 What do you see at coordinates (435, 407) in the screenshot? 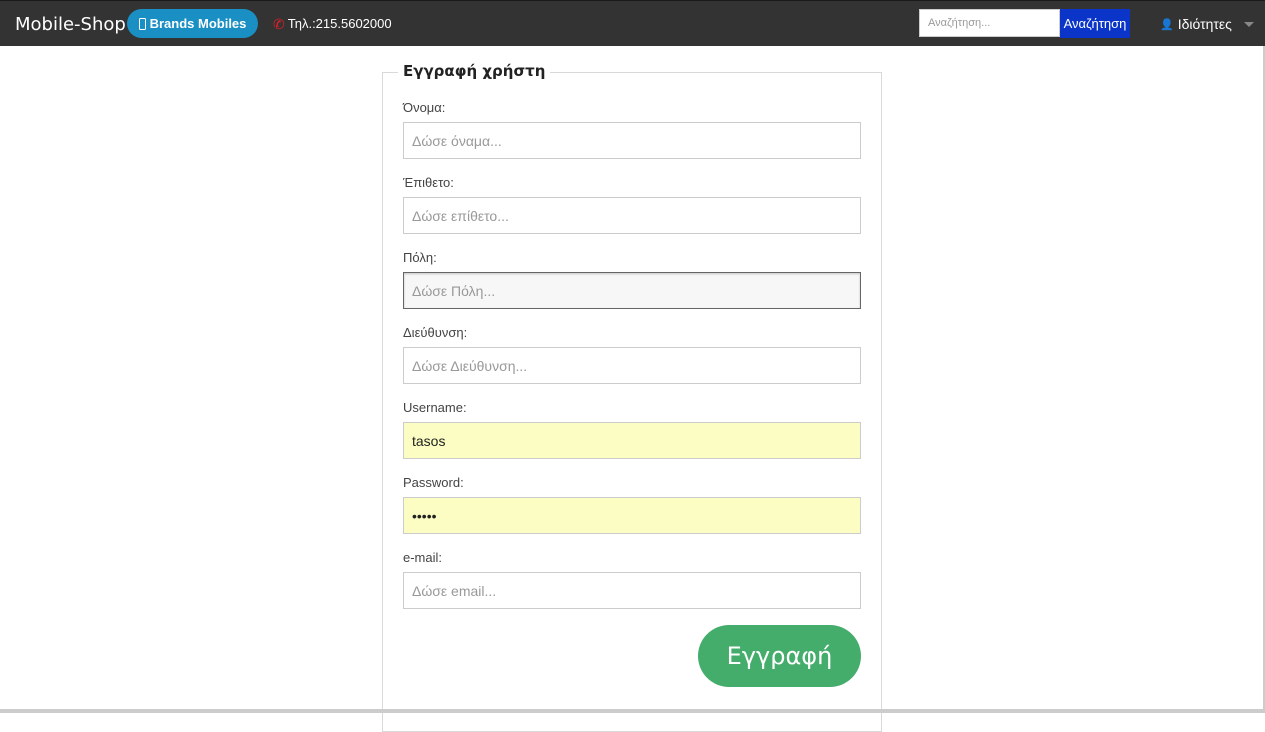
I see `username-label: Username:` at bounding box center [435, 407].